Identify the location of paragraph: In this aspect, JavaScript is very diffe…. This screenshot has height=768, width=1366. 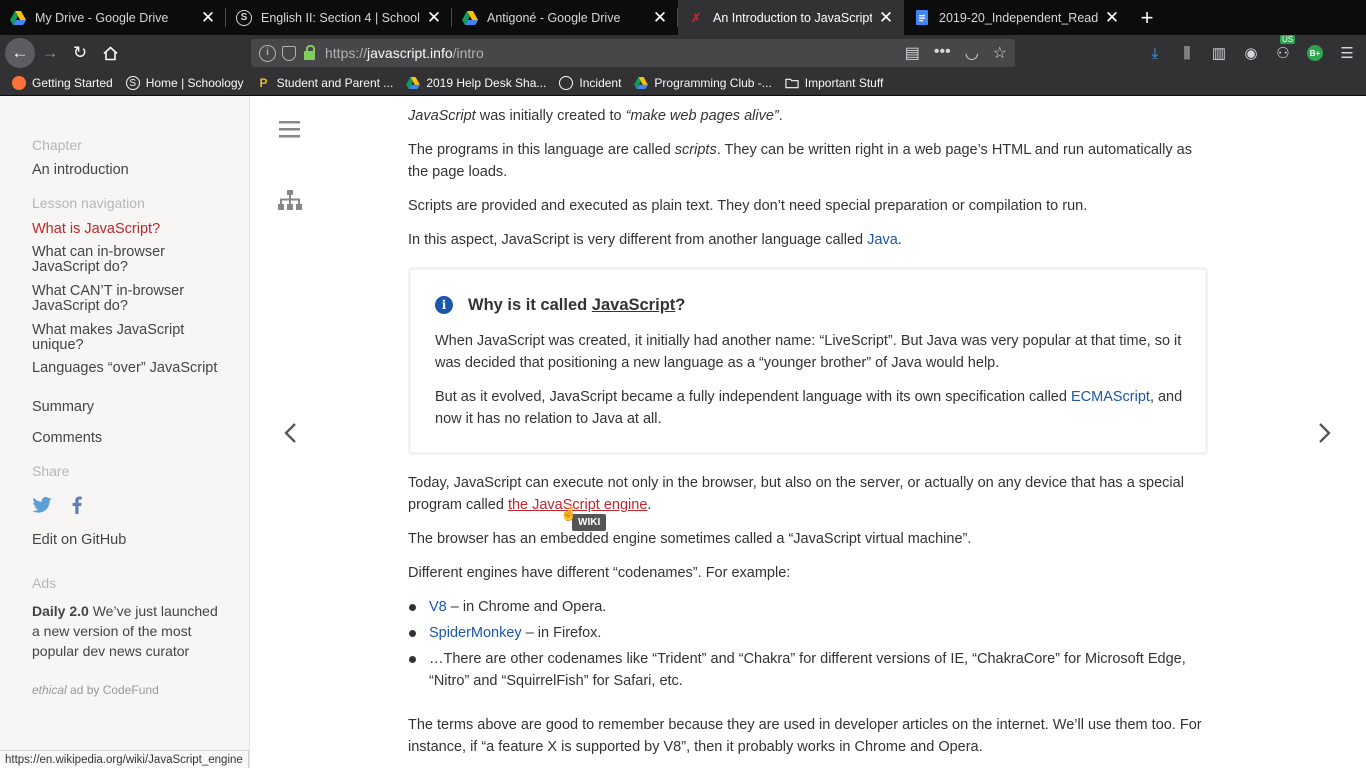
(655, 240).